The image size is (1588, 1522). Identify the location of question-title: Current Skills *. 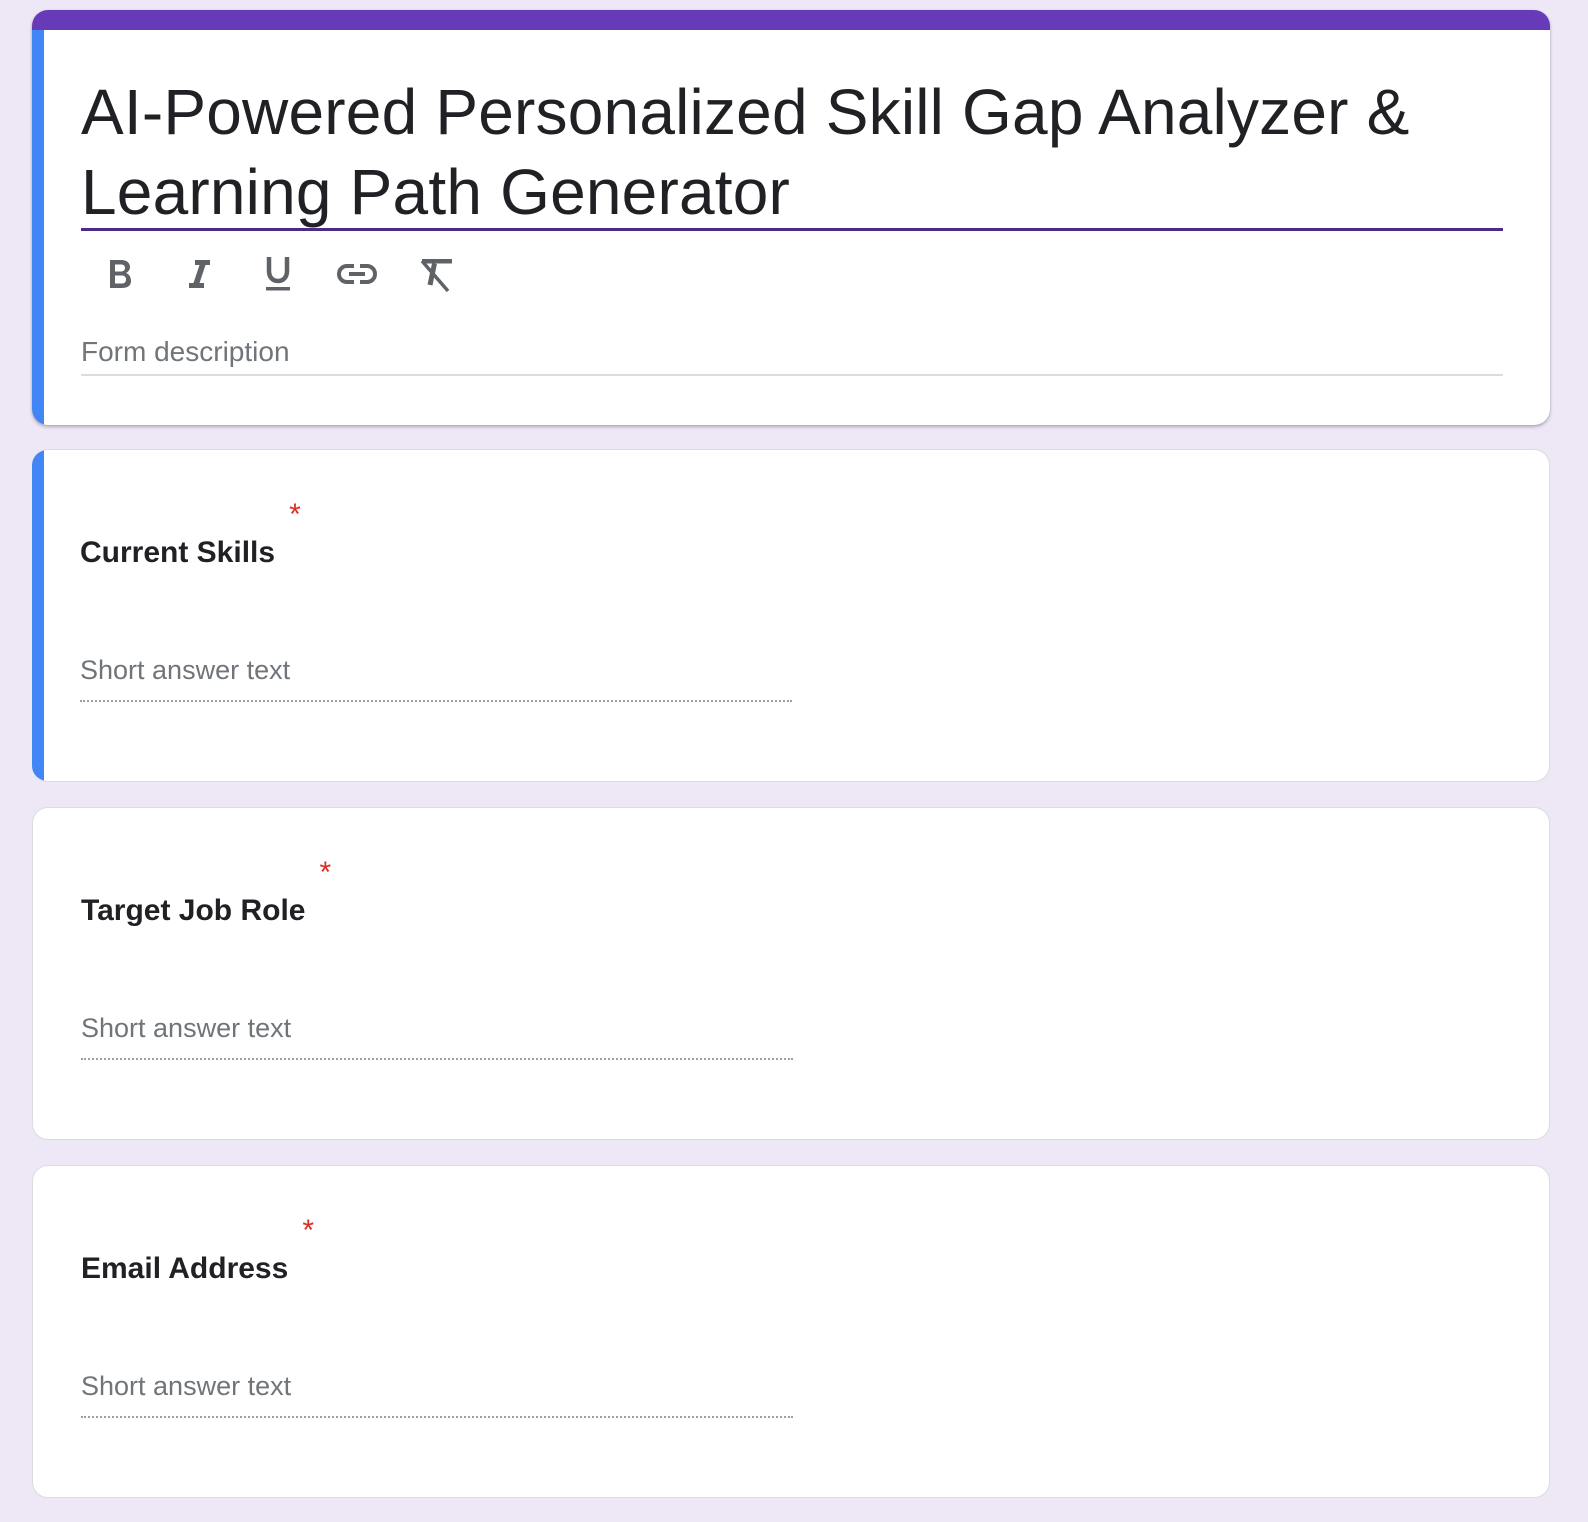
(190, 535).